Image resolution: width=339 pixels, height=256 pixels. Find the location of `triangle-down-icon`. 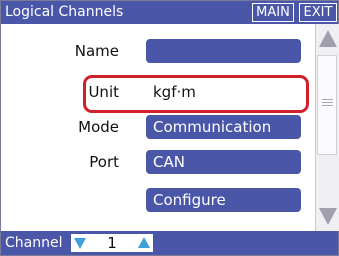

triangle-down-icon is located at coordinates (80, 243).